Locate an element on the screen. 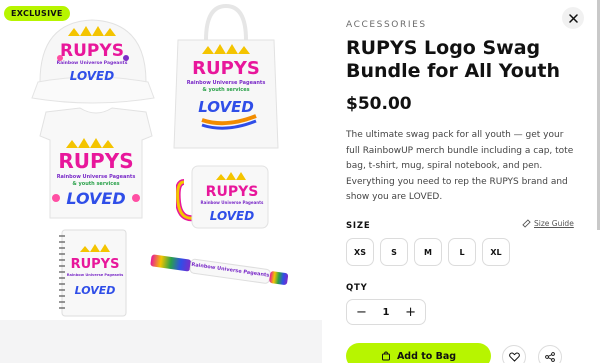 This screenshot has height=363, width=600. size-guide-label: Size Guide is located at coordinates (554, 223).